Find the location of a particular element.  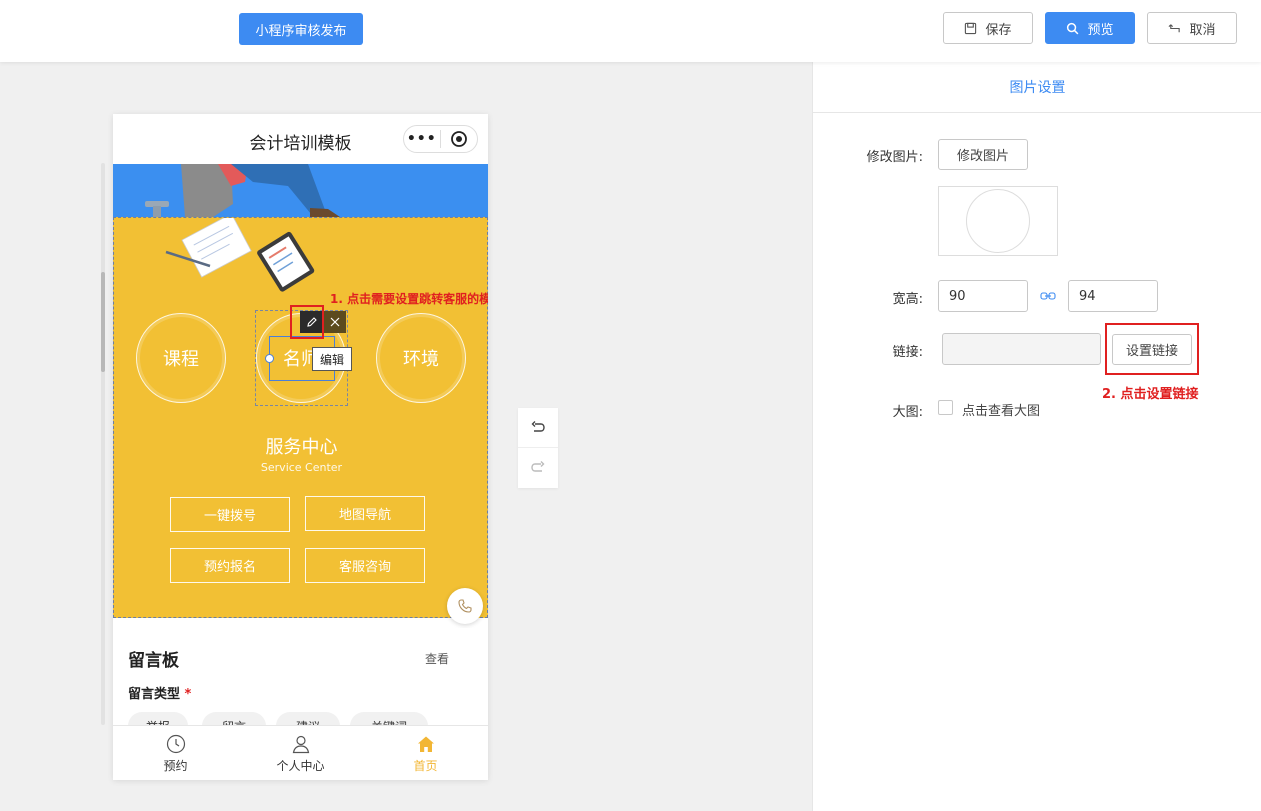

more-dots-icon: ••• is located at coordinates (422, 139).